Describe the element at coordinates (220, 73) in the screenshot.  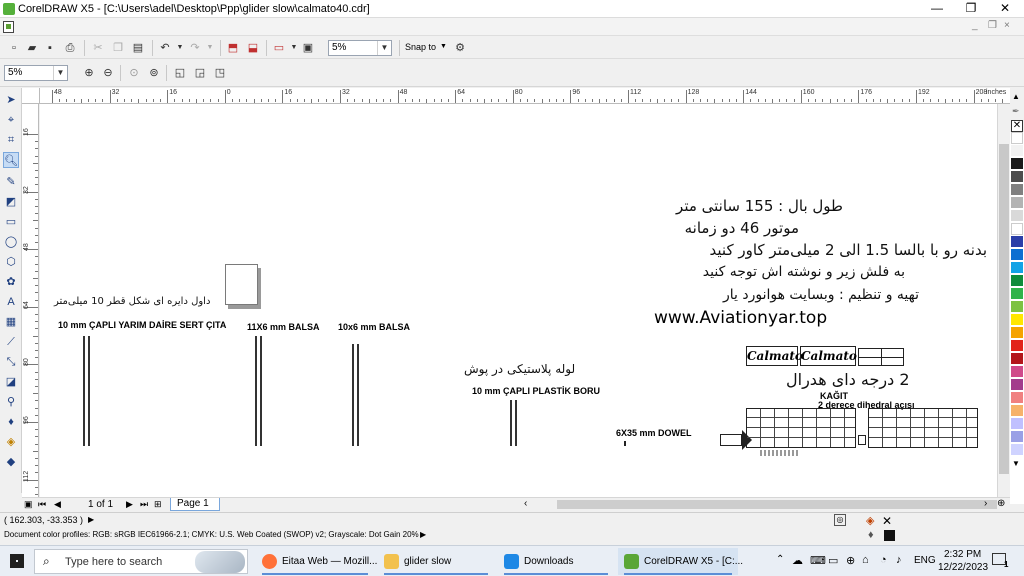
I see `zoom-to-page-height-icon: ◳` at that location.